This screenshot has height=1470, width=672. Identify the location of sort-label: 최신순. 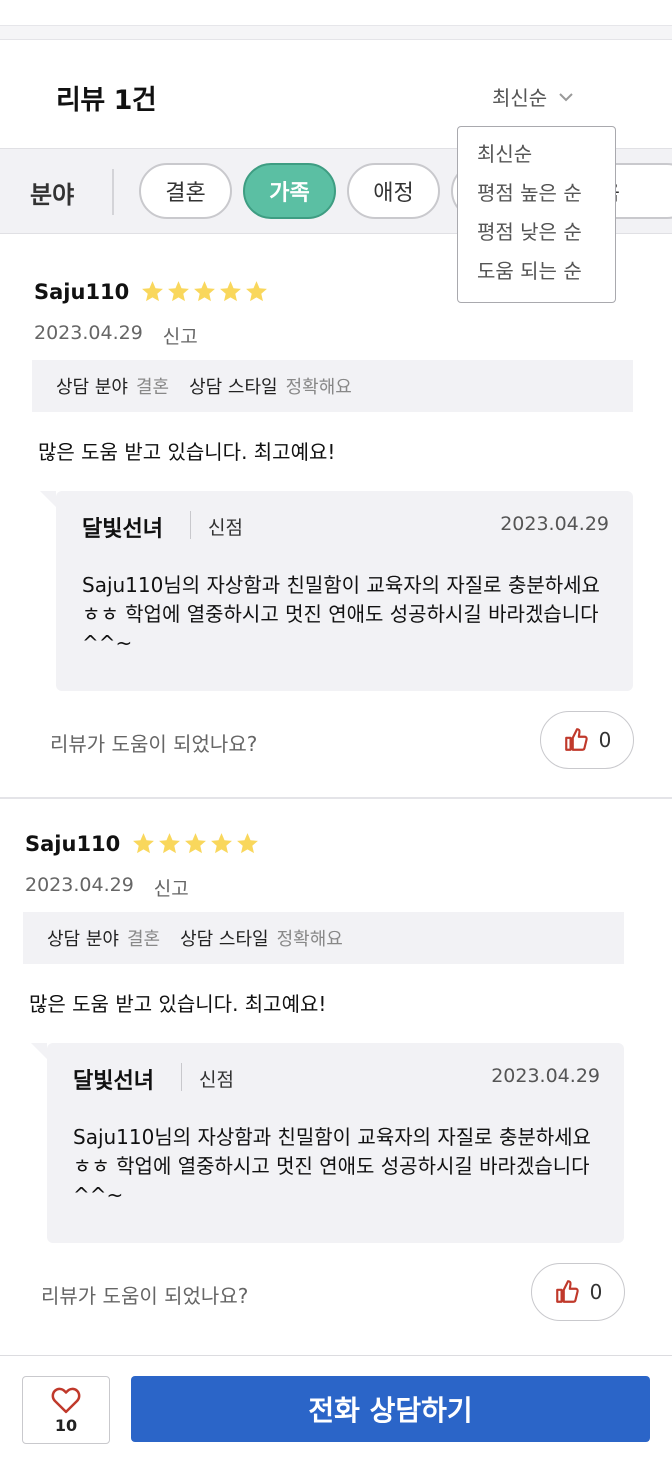
(520, 98).